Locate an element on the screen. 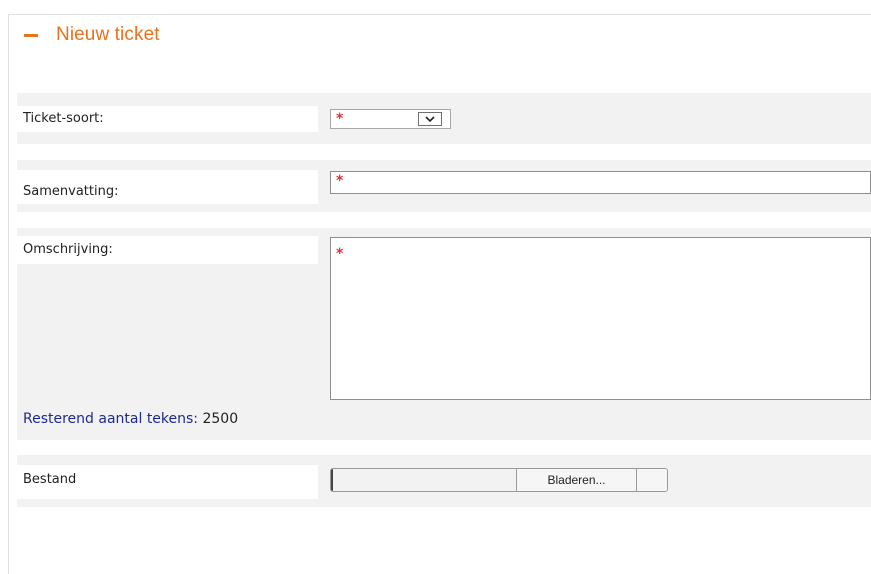 The height and width of the screenshot is (574, 871). ticket-type-select: * is located at coordinates (390, 119).